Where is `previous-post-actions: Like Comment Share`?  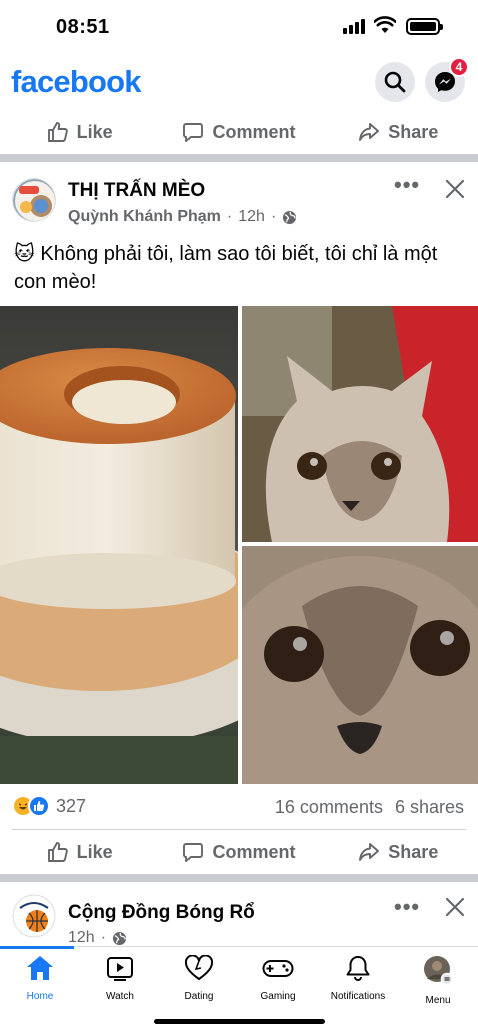 previous-post-actions: Like Comment Share is located at coordinates (239, 132).